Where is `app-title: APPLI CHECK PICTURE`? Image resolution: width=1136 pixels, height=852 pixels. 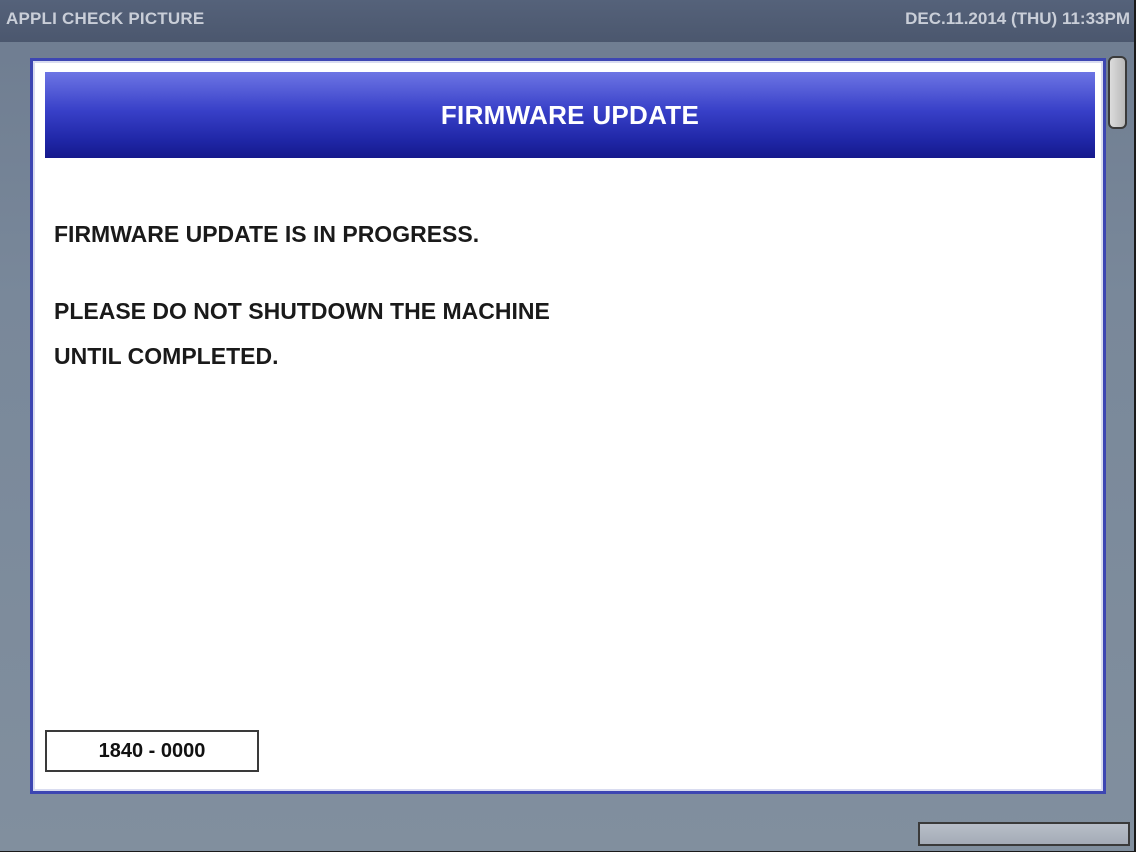
app-title: APPLI CHECK PICTURE is located at coordinates (105, 18).